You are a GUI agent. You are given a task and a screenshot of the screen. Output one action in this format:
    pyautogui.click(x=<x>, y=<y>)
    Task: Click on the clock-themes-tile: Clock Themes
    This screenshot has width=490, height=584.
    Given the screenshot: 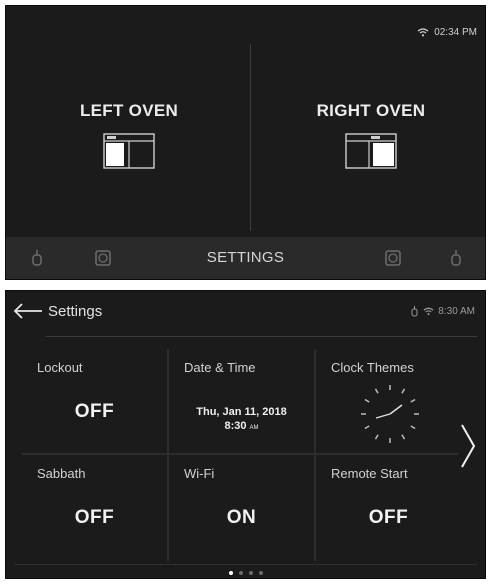 What is the action you would take?
    pyautogui.click(x=388, y=401)
    